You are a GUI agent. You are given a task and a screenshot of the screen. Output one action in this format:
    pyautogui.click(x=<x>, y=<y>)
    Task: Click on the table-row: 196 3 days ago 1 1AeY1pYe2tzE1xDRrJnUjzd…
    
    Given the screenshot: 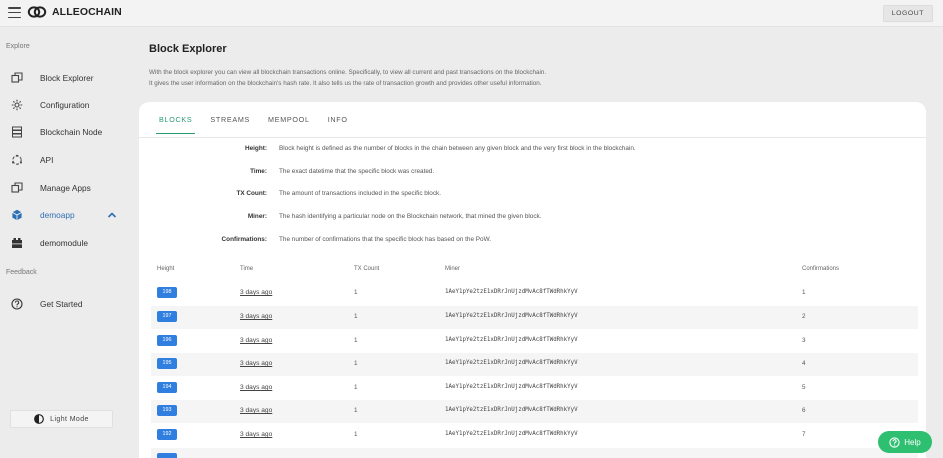 What is the action you would take?
    pyautogui.click(x=534, y=341)
    